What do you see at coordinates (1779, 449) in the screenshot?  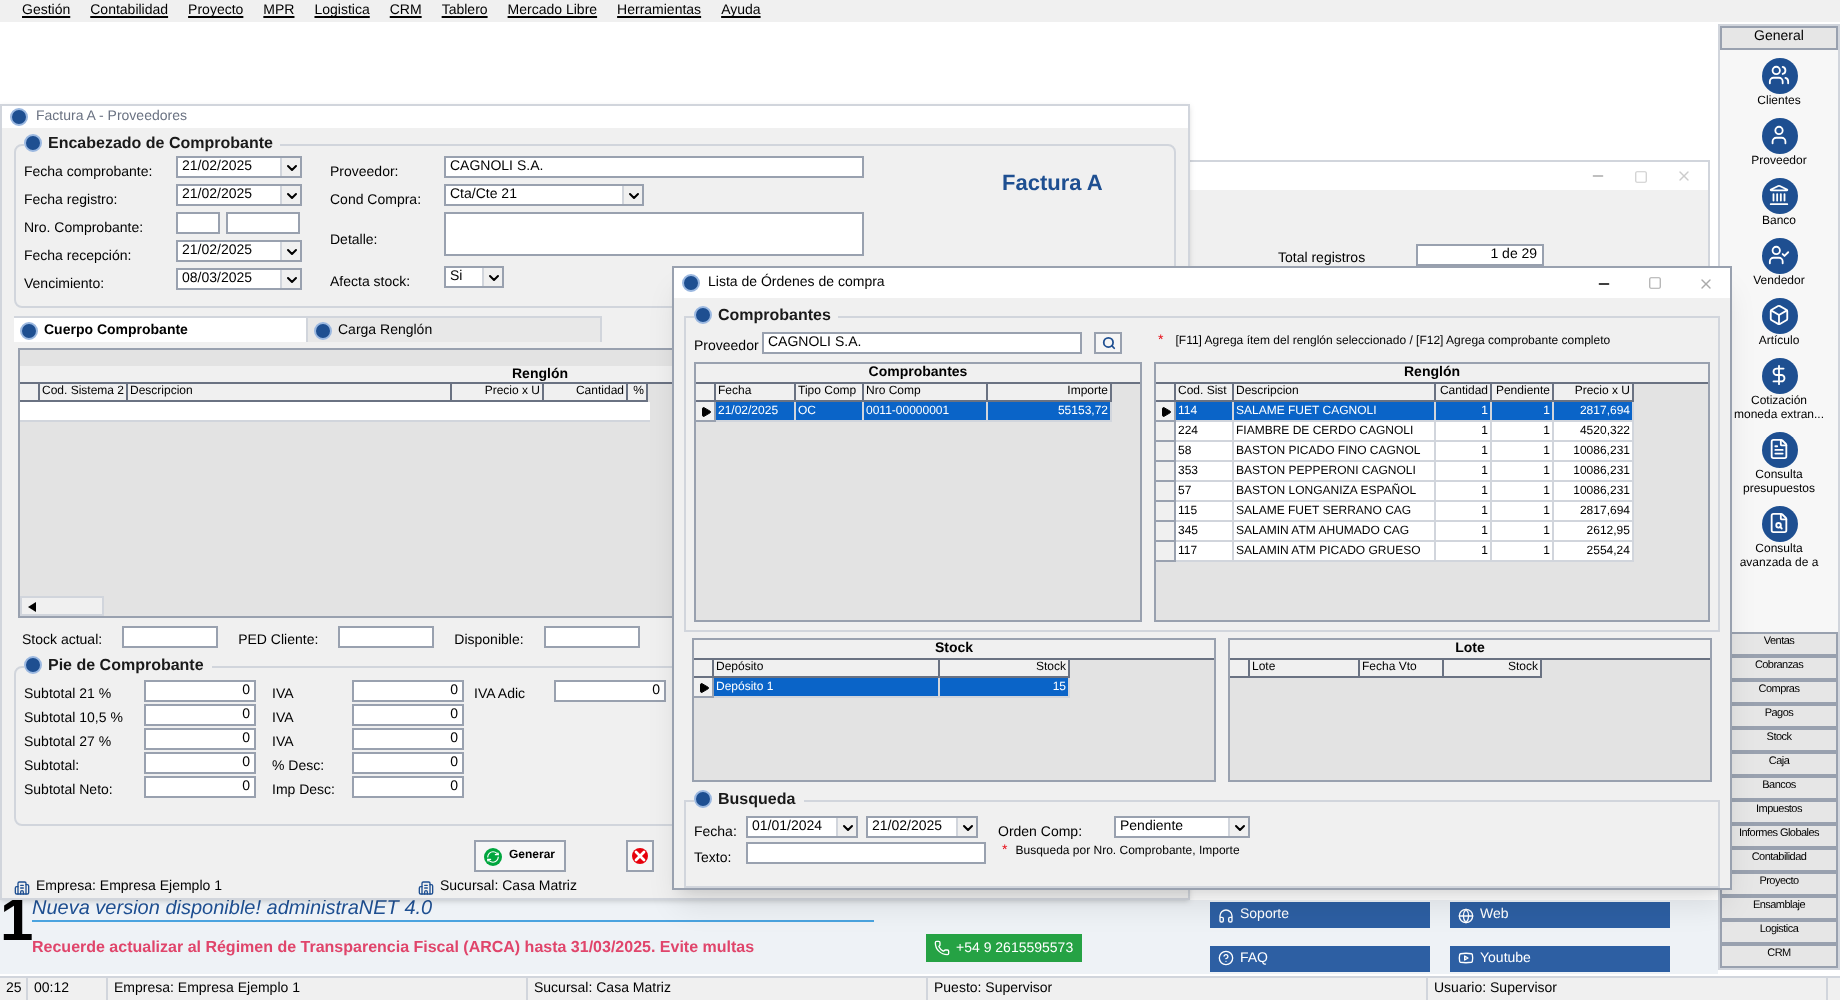 I see `document-icon` at bounding box center [1779, 449].